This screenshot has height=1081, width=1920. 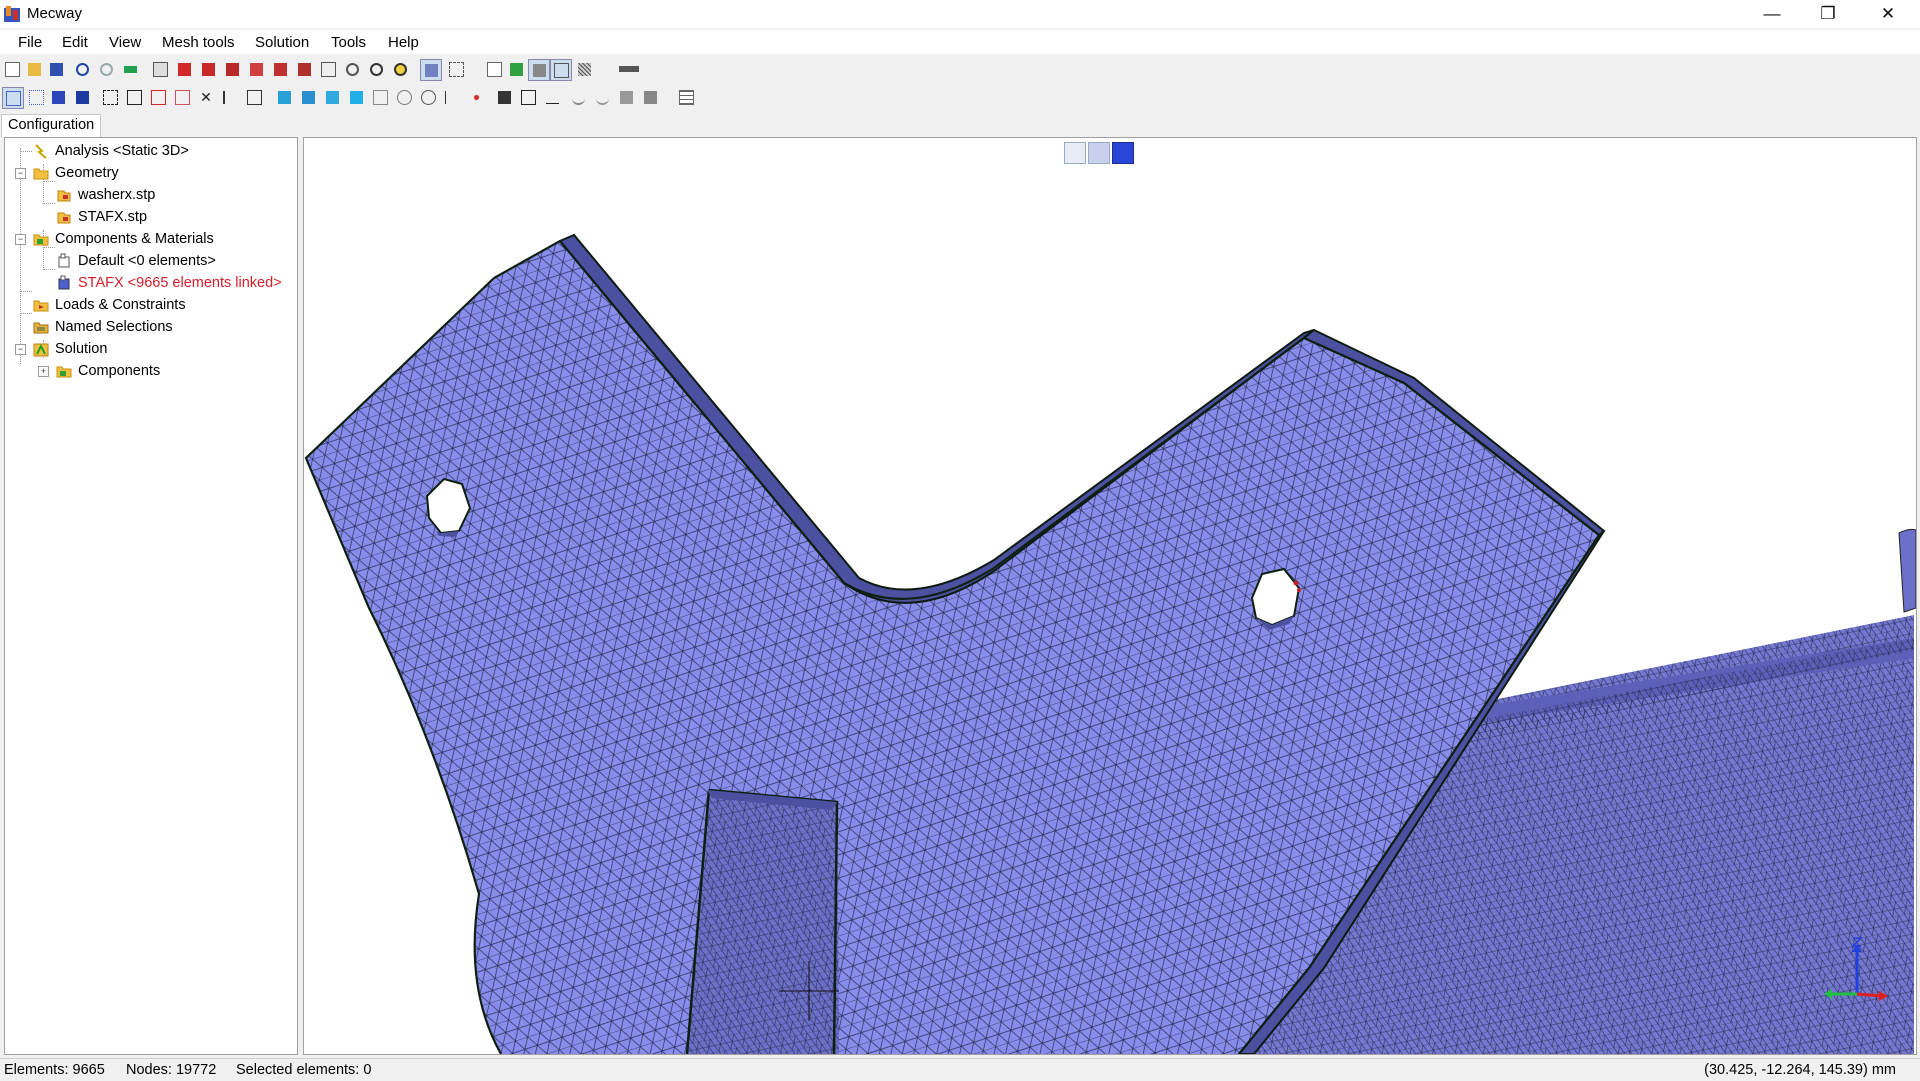 I want to click on view-mode-shaded-icon, so click(x=1123, y=153).